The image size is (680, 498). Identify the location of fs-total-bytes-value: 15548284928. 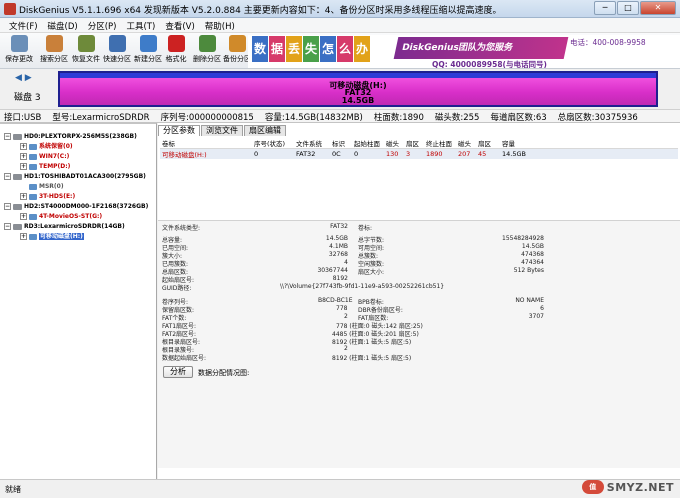
(523, 238).